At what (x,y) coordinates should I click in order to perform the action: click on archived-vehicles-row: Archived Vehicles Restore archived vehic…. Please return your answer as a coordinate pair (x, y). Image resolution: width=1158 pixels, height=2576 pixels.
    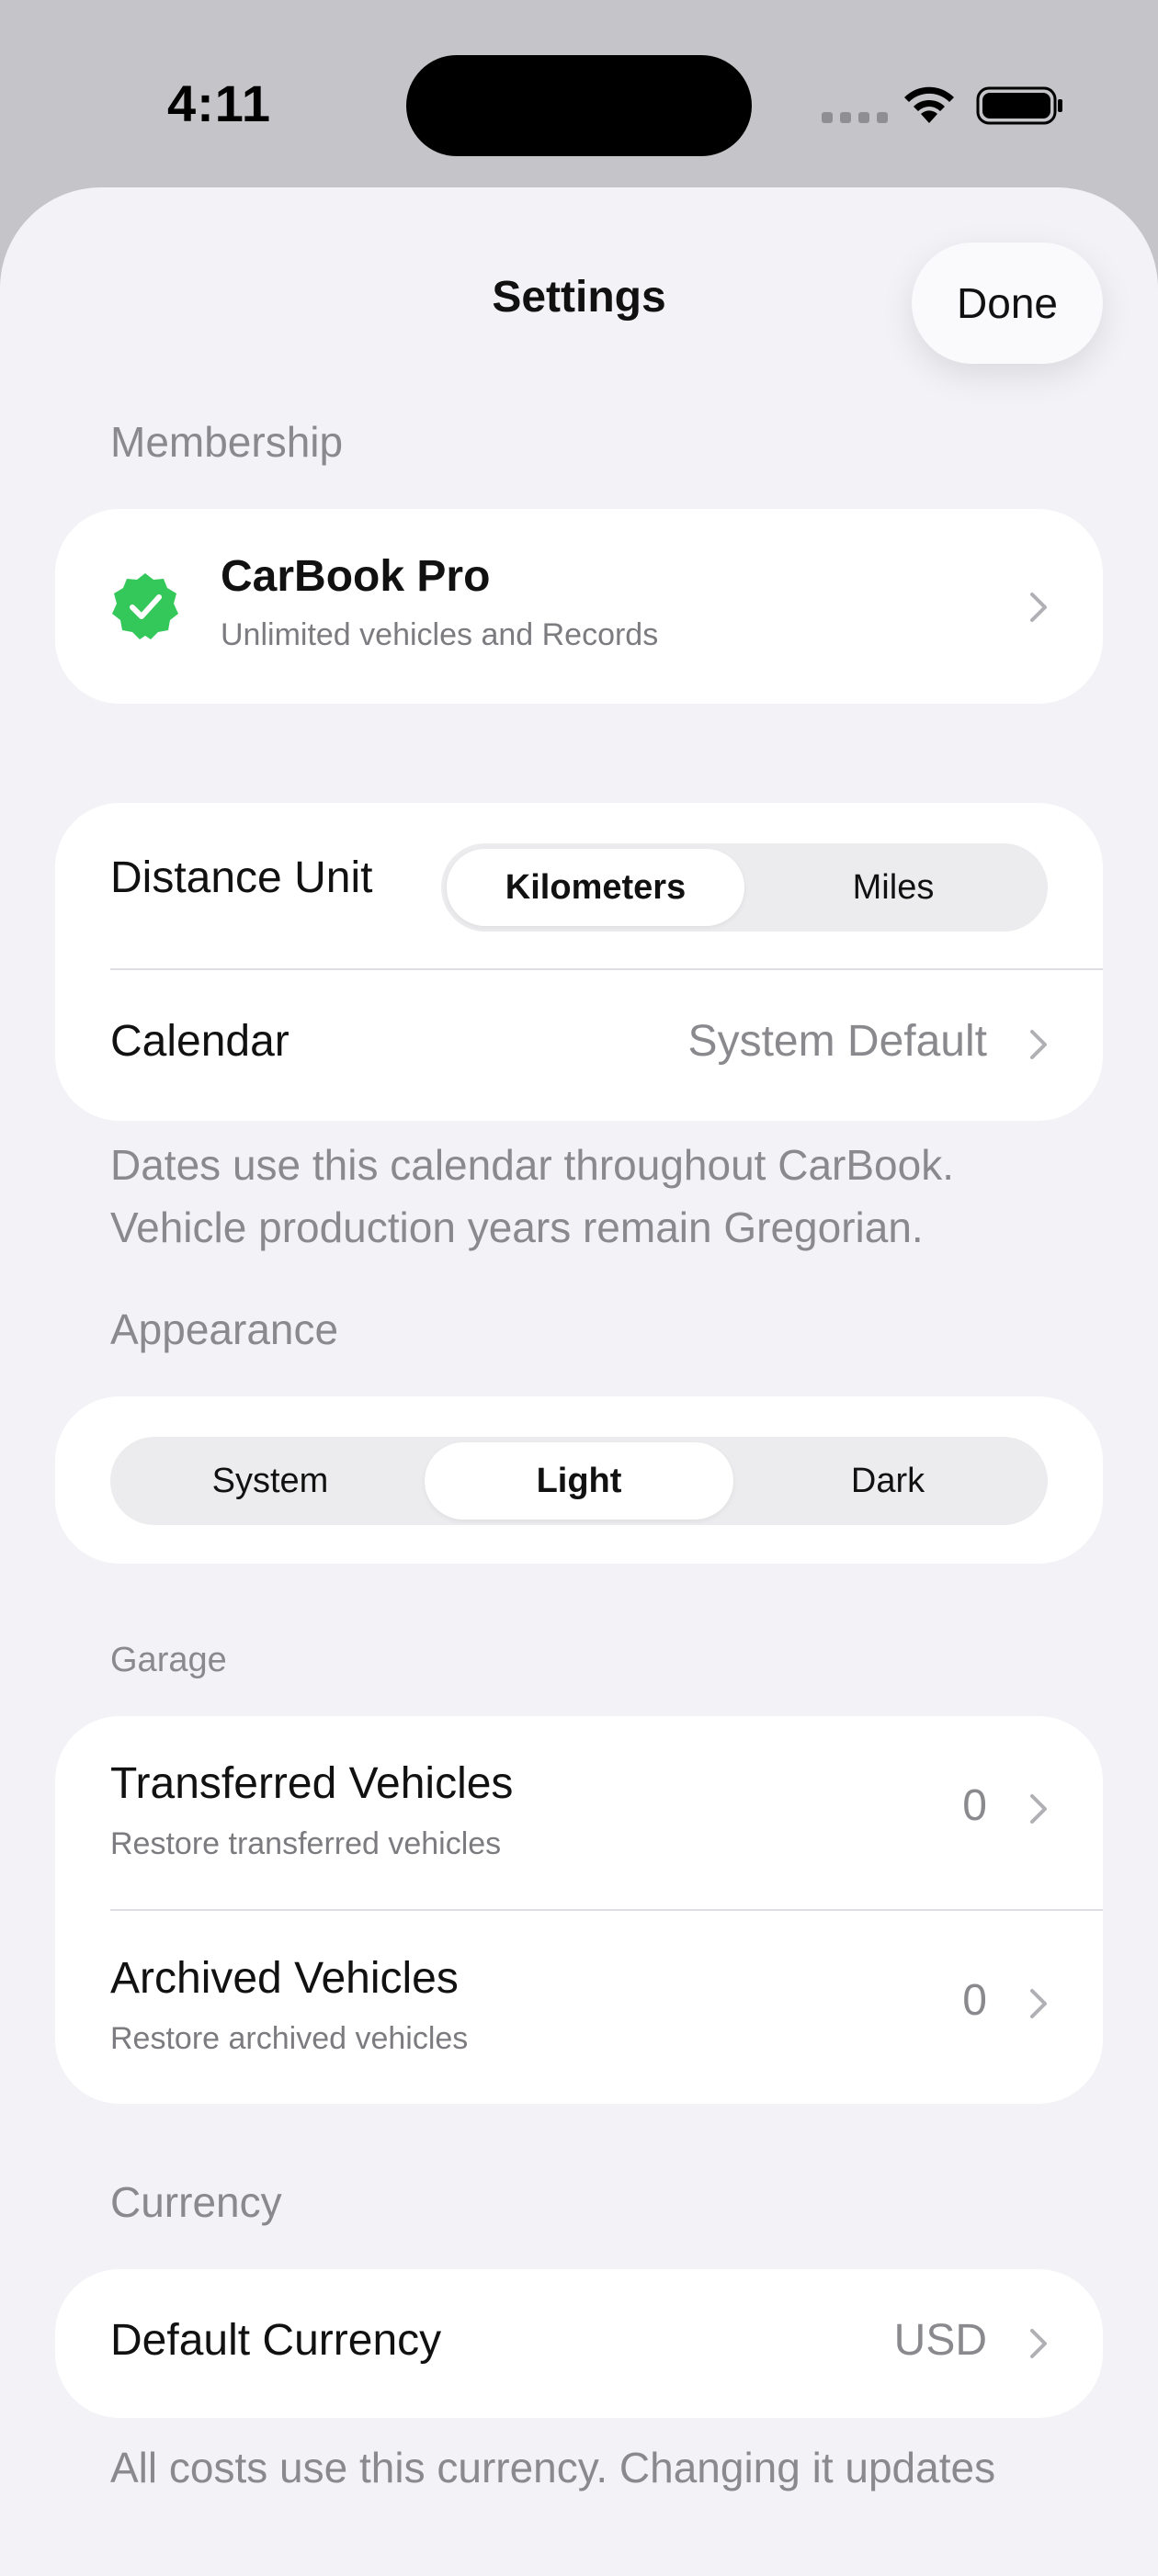
    Looking at the image, I should click on (579, 2007).